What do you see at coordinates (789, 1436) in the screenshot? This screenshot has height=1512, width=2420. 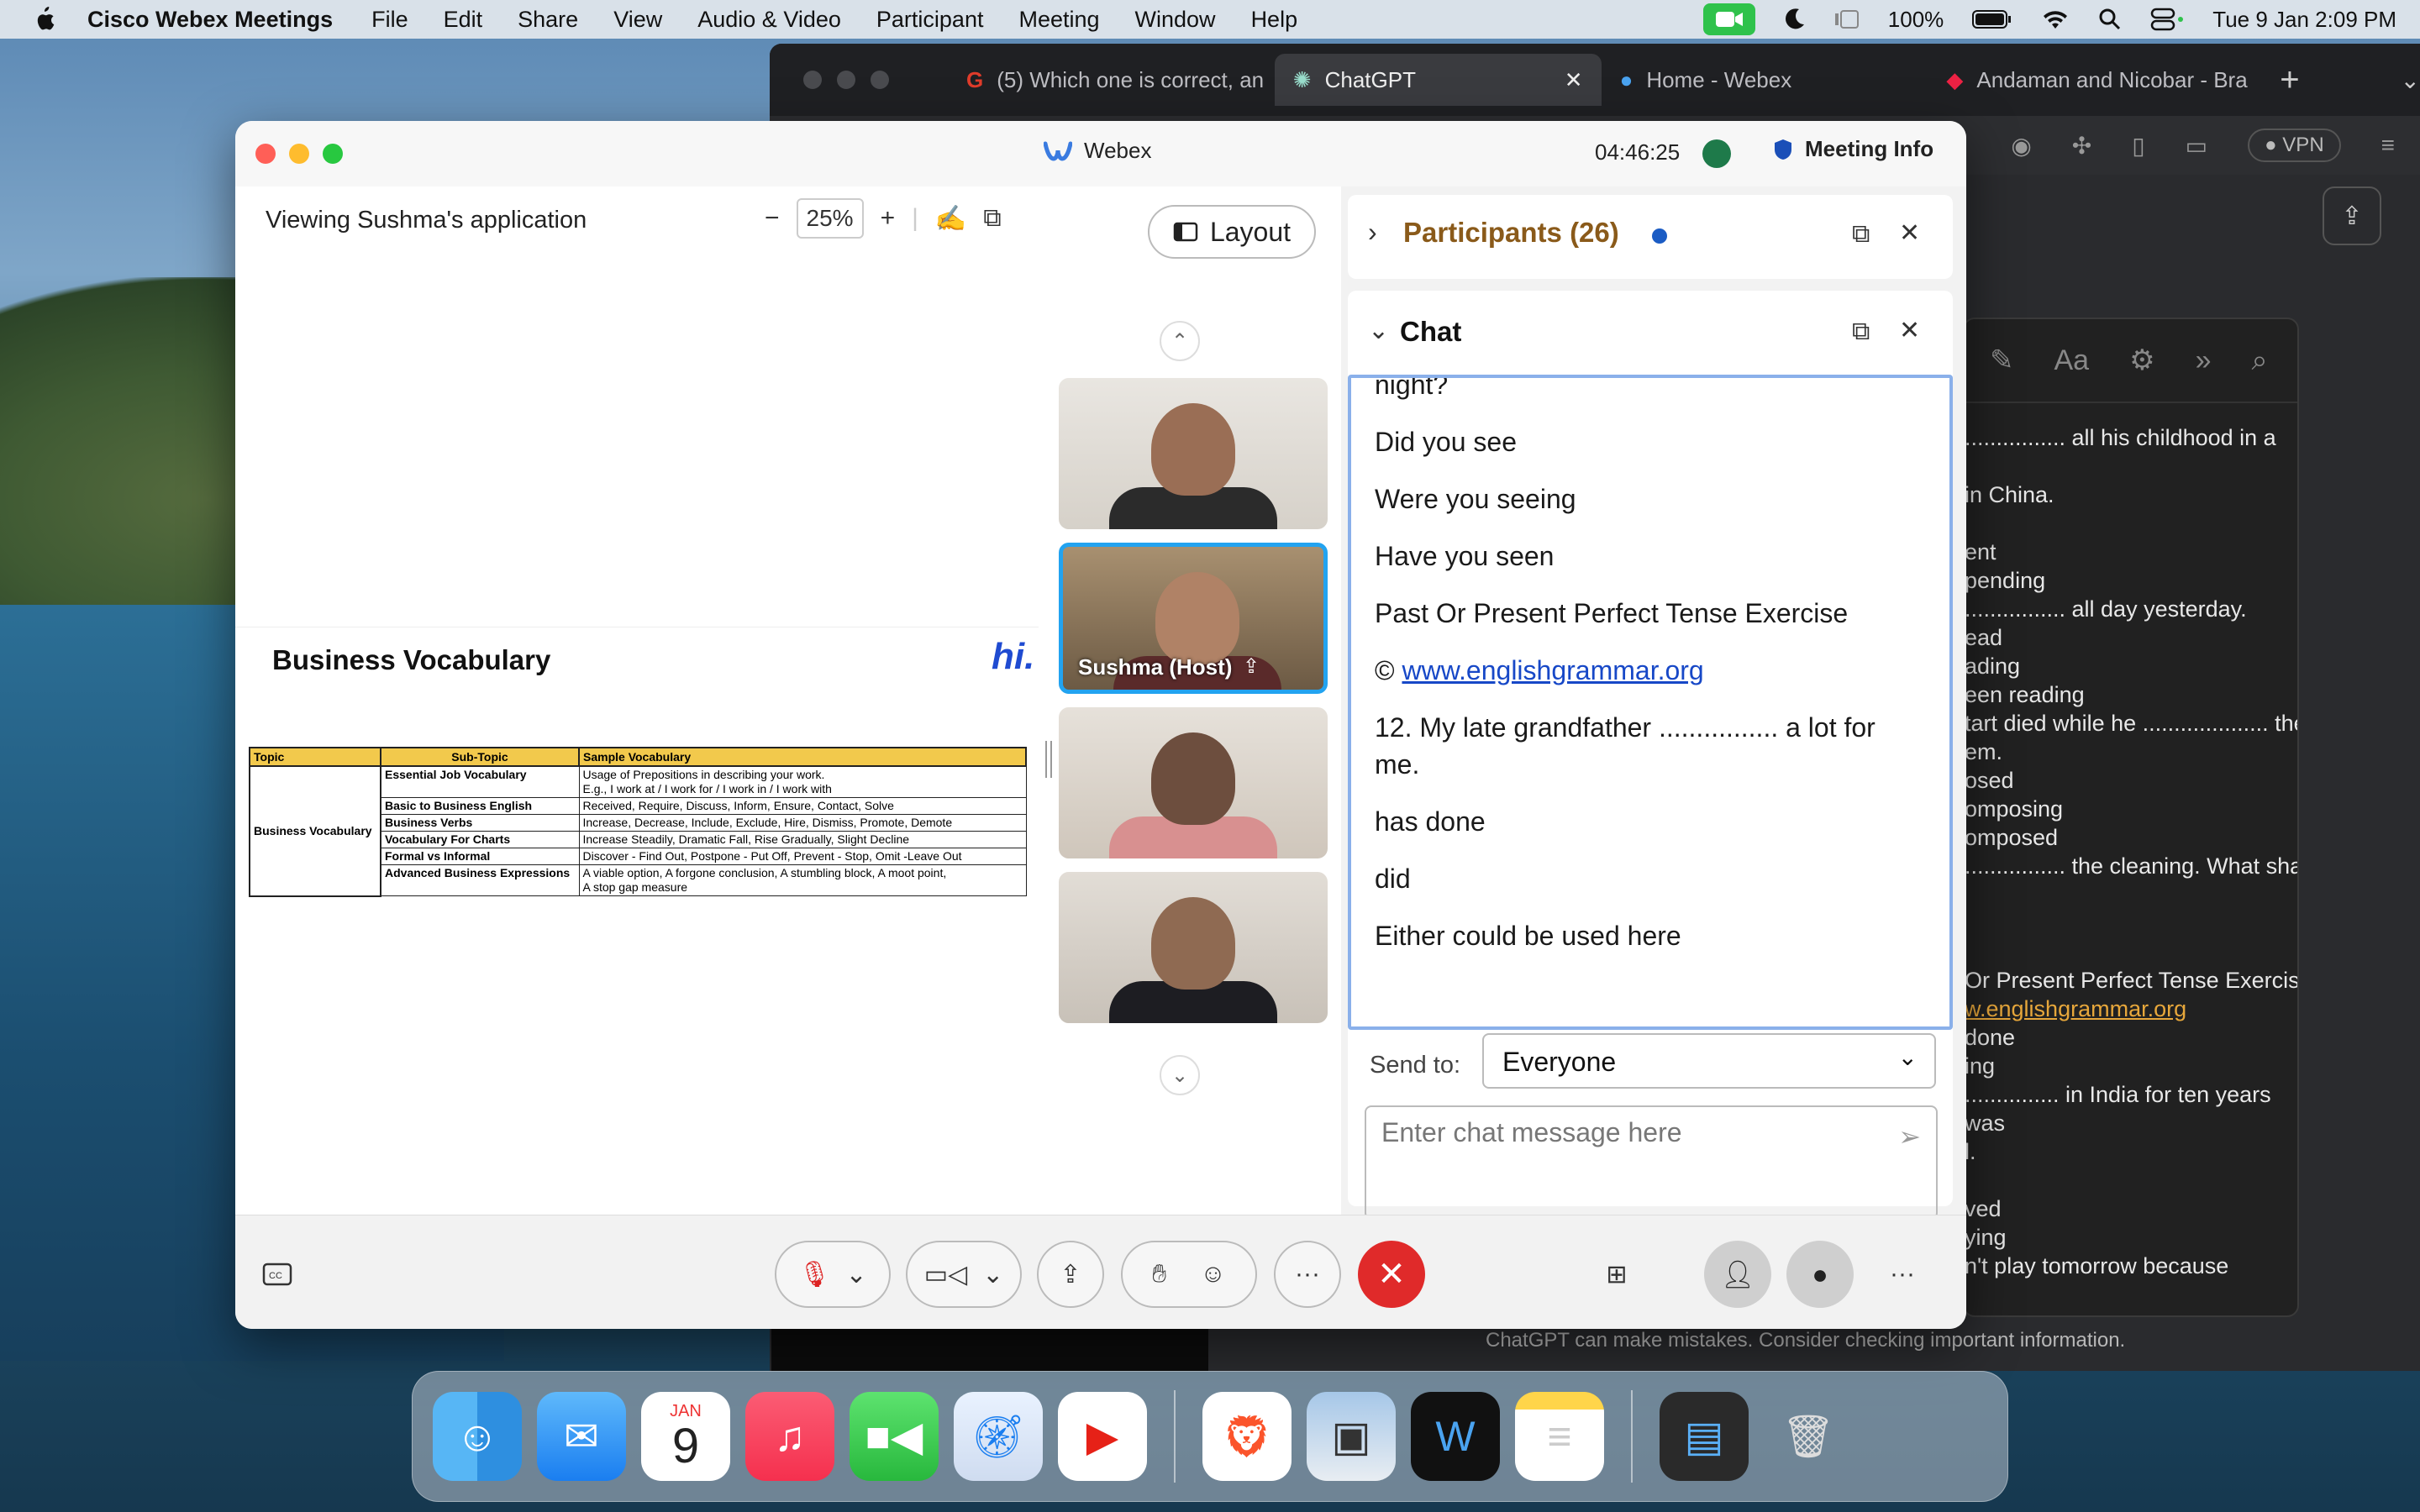 I see `music-icon: ♫` at bounding box center [789, 1436].